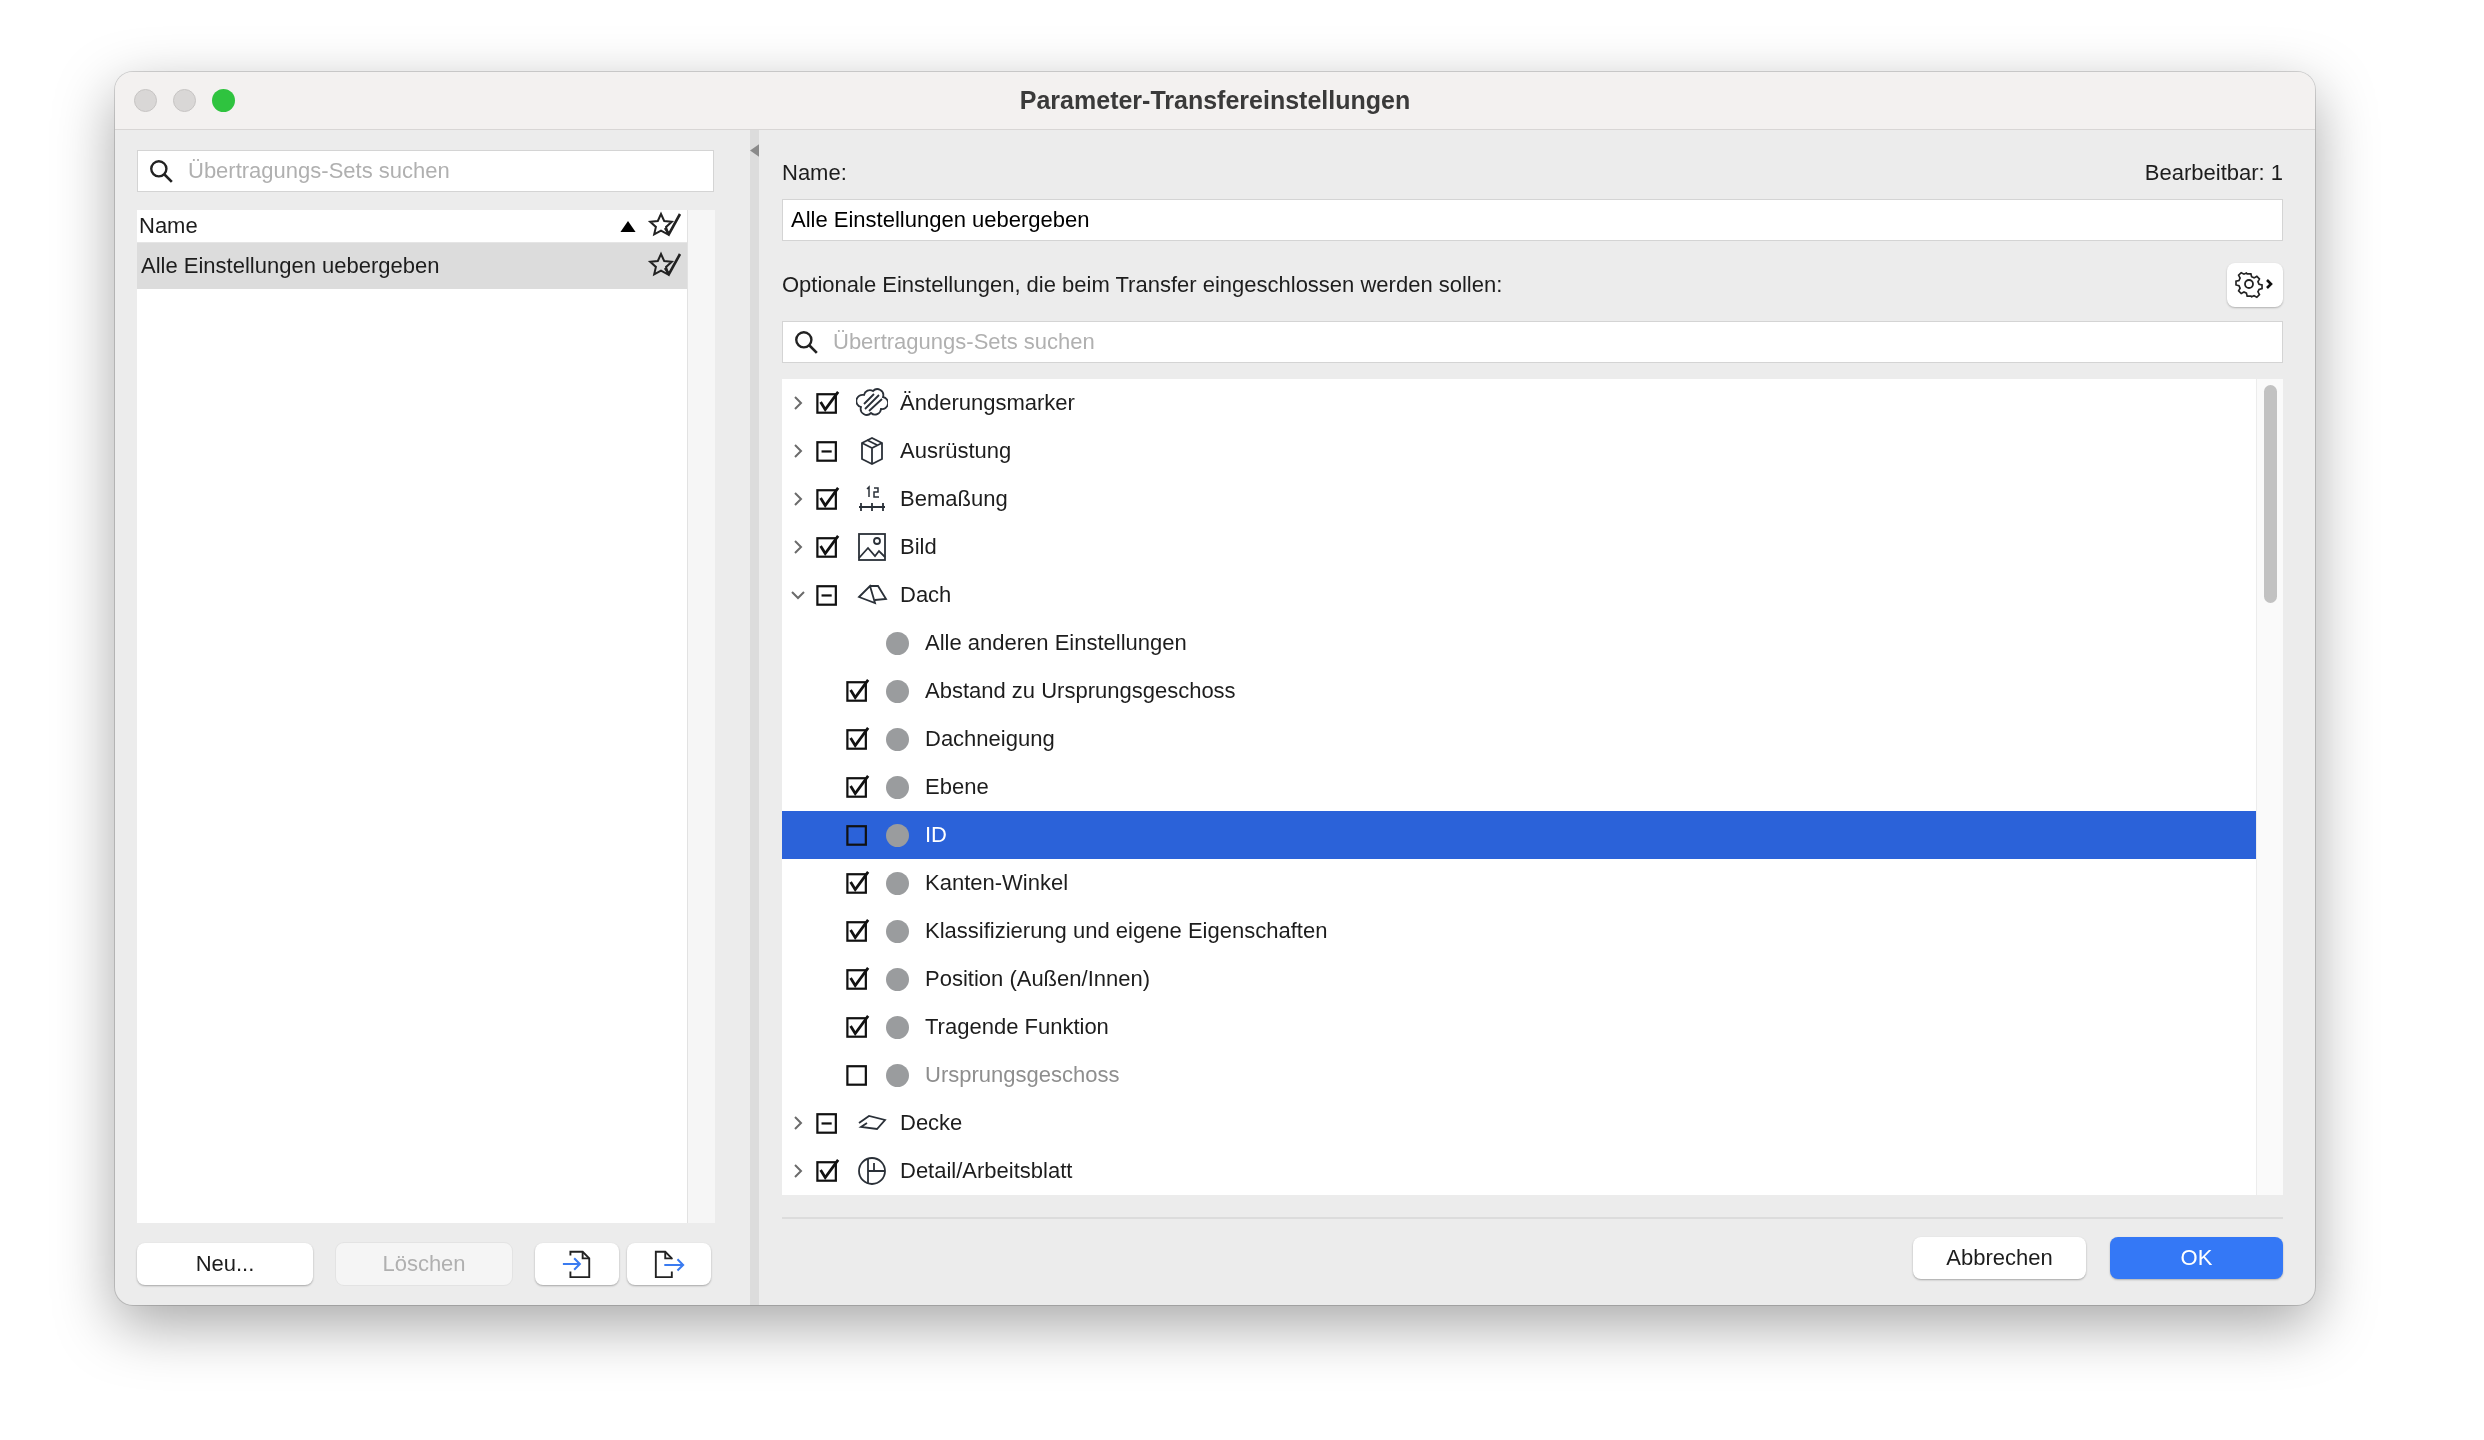 This screenshot has width=2484, height=1440. I want to click on collapse-icon, so click(754, 150).